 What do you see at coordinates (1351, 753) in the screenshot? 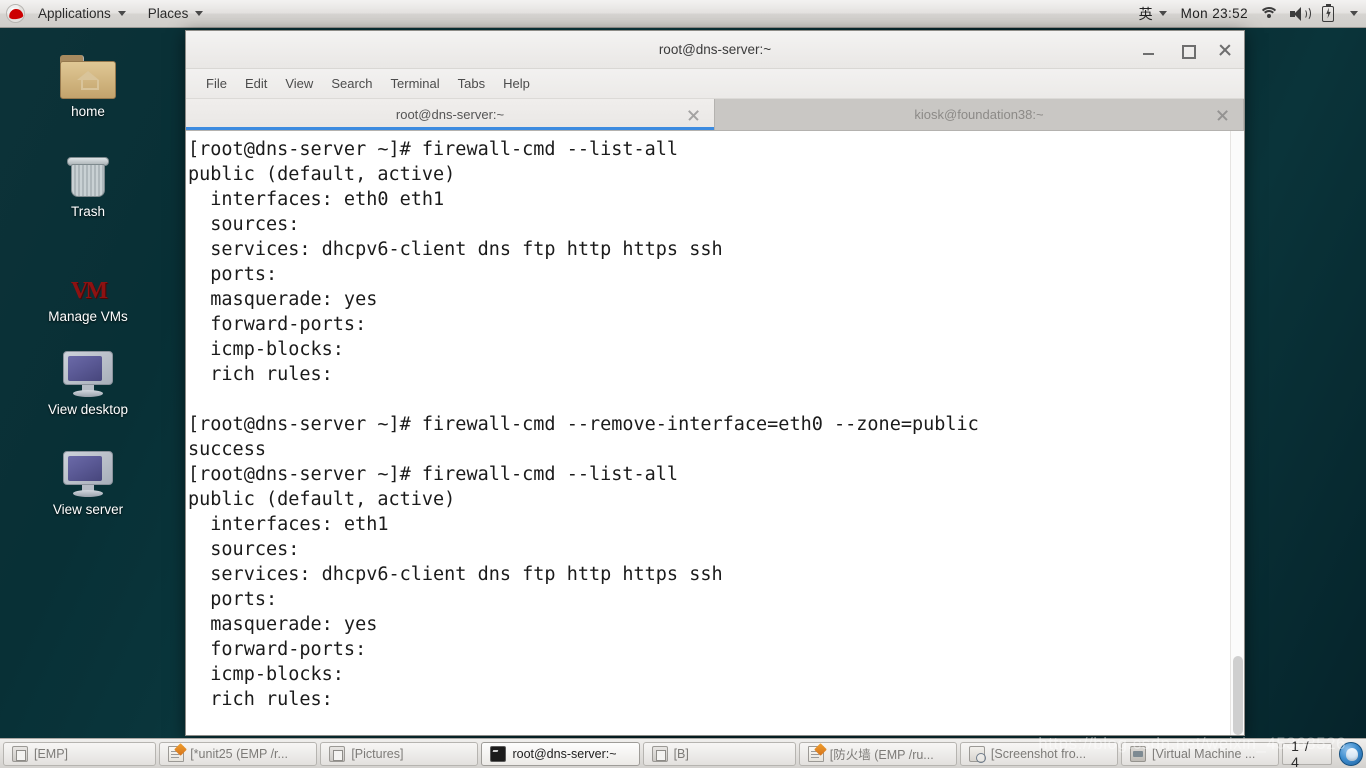
I see `show-desktop-icon` at bounding box center [1351, 753].